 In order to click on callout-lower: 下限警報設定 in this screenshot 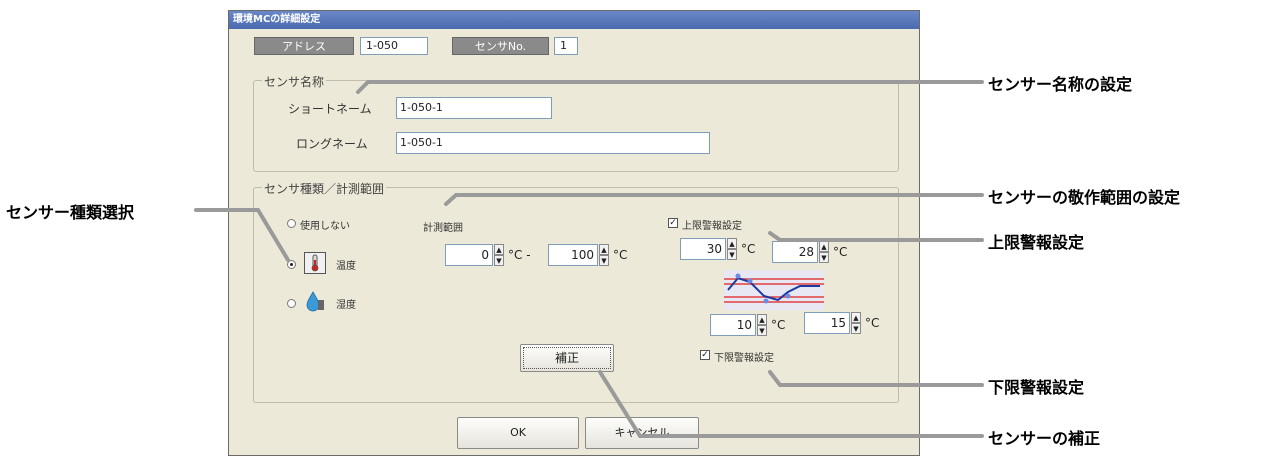, I will do `click(1036, 387)`.